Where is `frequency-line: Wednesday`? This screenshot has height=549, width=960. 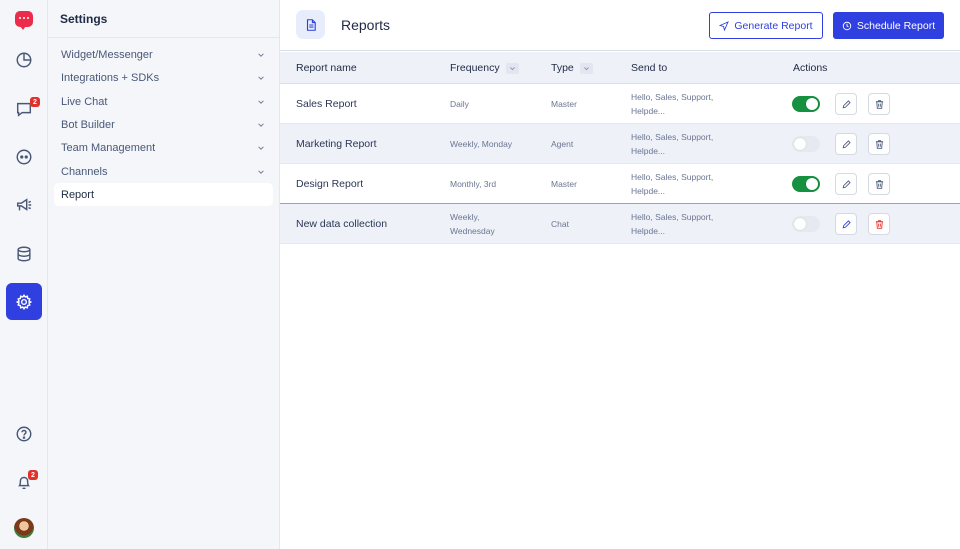 frequency-line: Wednesday is located at coordinates (472, 231).